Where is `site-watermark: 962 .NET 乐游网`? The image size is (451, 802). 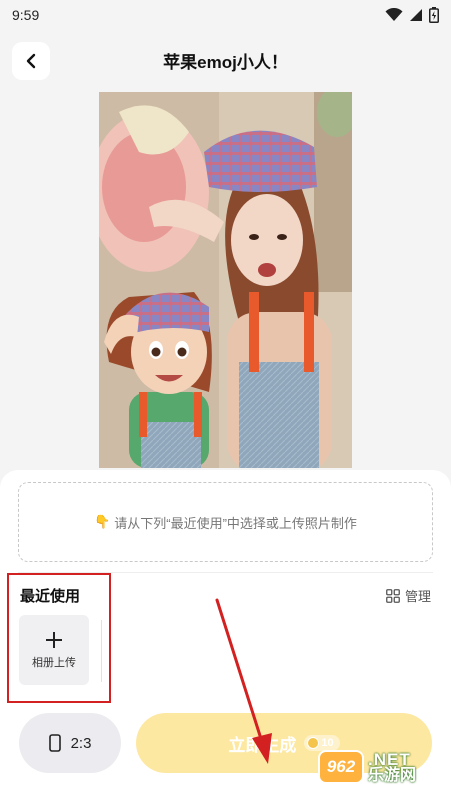 site-watermark: 962 .NET 乐游网 is located at coordinates (367, 767).